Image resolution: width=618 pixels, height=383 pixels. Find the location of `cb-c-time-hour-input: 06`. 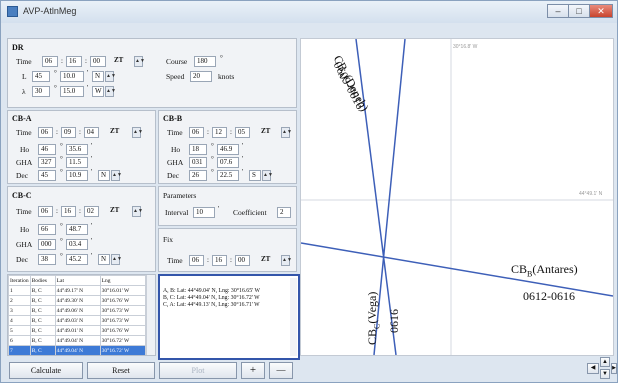

cb-c-time-hour-input: 06 is located at coordinates (45, 211).